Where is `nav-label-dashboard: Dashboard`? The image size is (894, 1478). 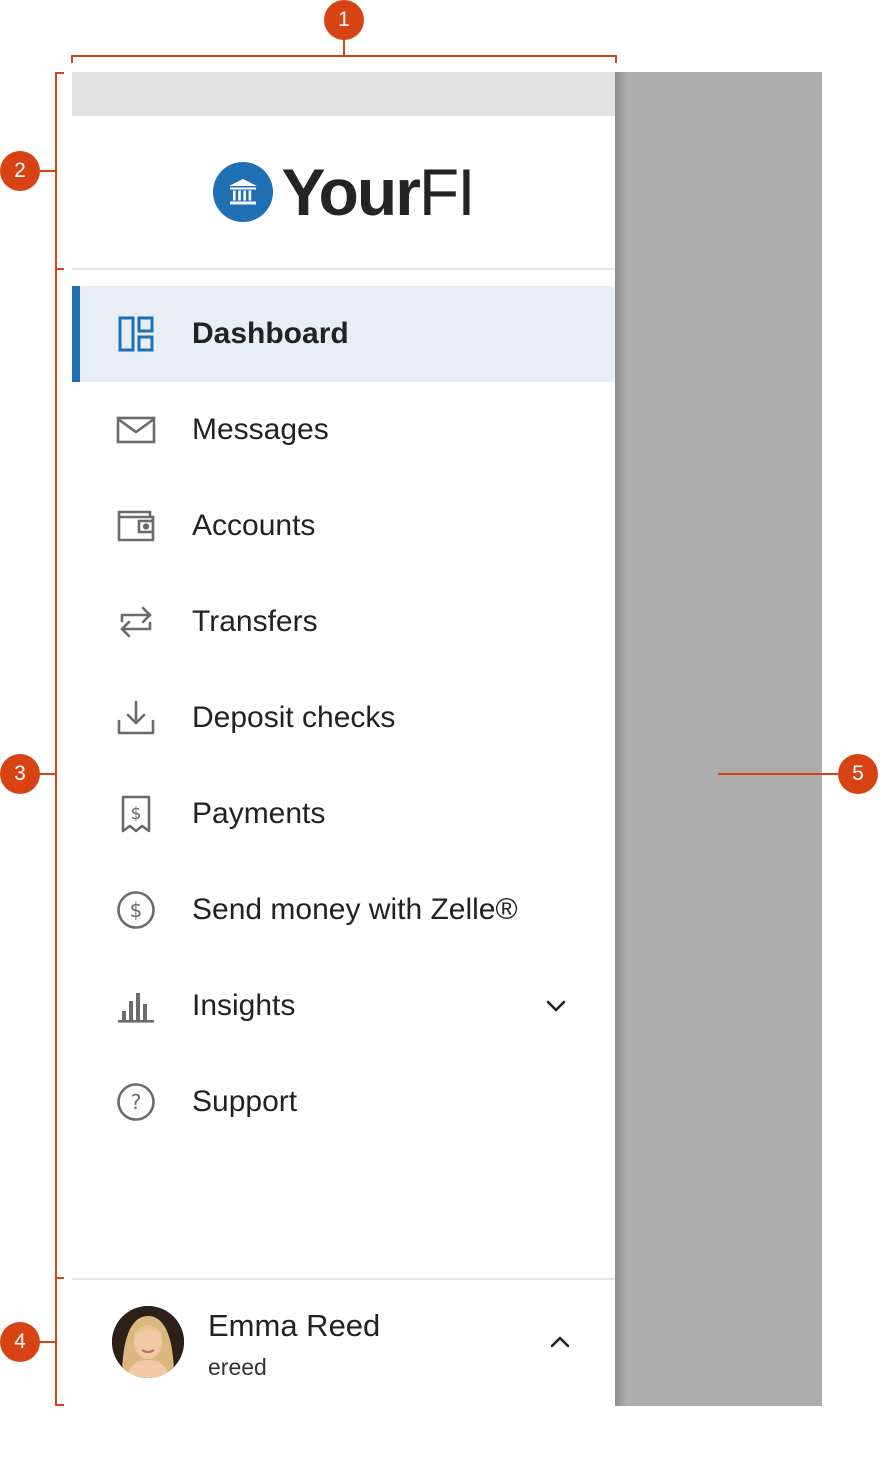 nav-label-dashboard: Dashboard is located at coordinates (270, 333).